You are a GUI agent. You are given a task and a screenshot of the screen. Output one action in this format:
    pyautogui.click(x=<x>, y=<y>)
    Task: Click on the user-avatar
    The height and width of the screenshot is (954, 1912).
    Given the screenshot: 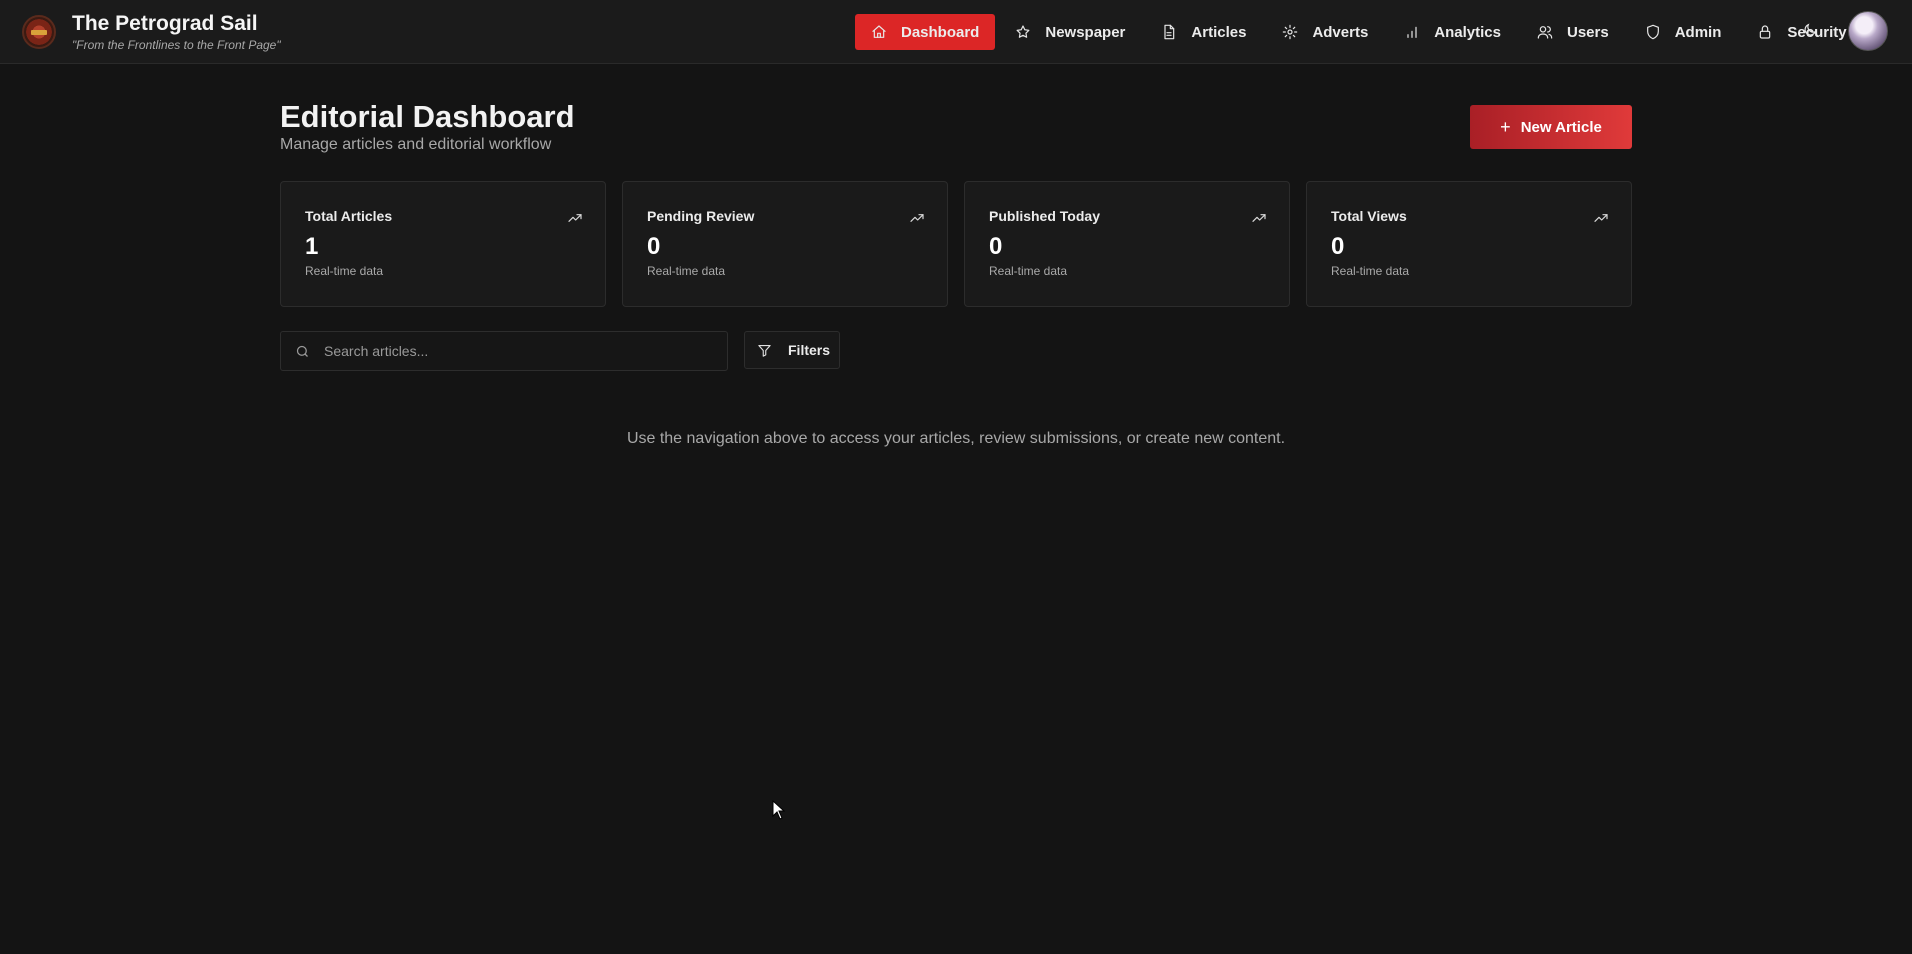 What is the action you would take?
    pyautogui.click(x=1868, y=31)
    